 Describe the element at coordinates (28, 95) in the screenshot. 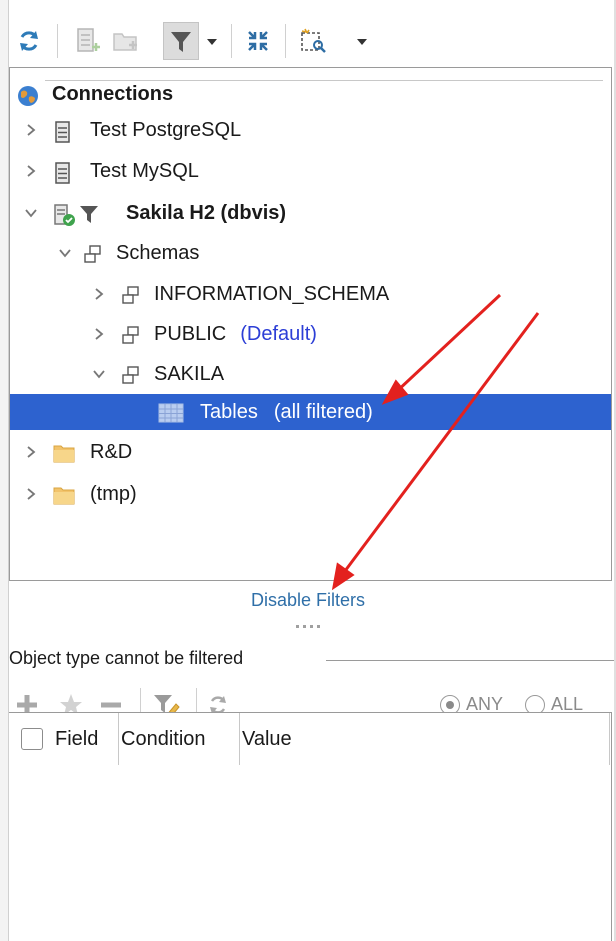

I see `globe-icon` at that location.